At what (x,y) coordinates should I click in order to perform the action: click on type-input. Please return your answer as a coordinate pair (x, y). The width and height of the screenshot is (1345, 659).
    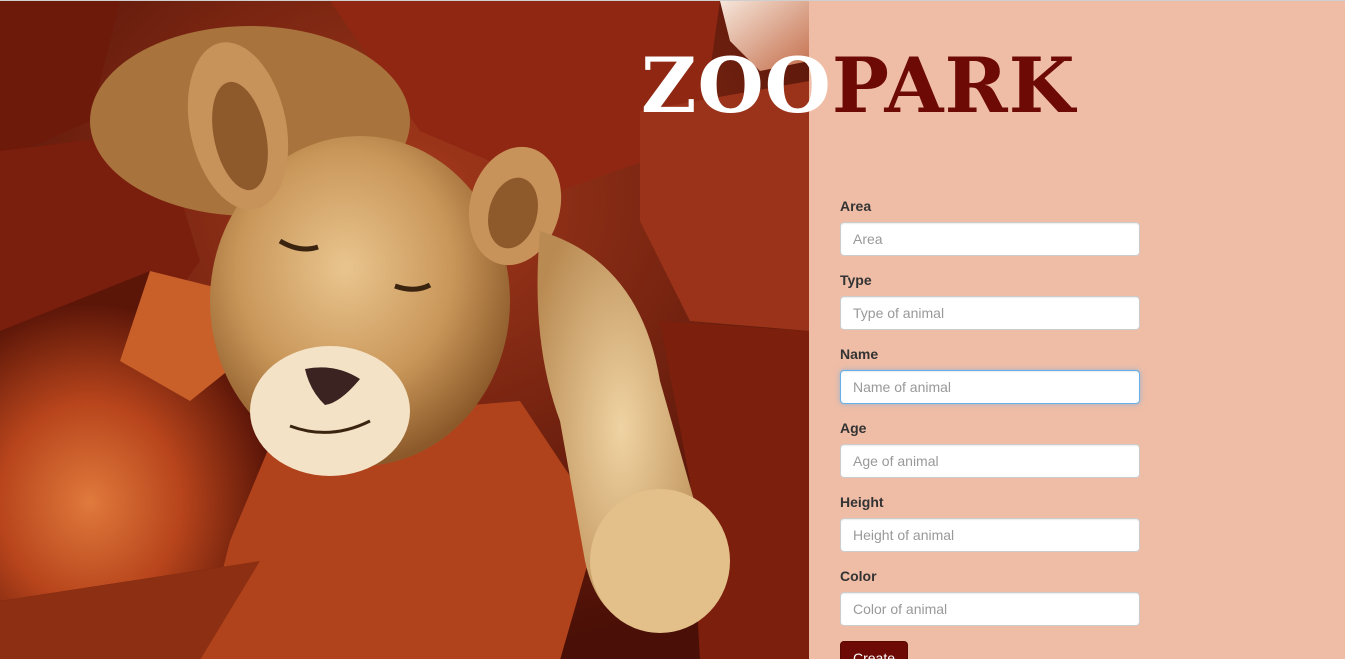
    Looking at the image, I should click on (990, 313).